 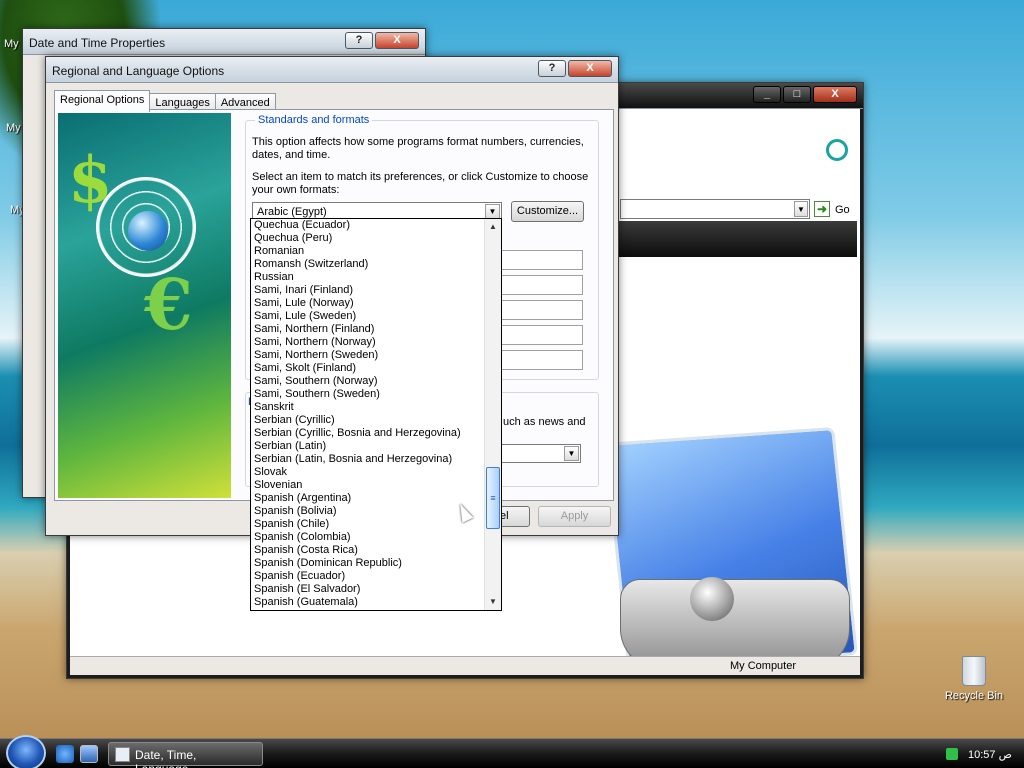 I want to click on list-item: Quechua (Peru), so click(x=368, y=238).